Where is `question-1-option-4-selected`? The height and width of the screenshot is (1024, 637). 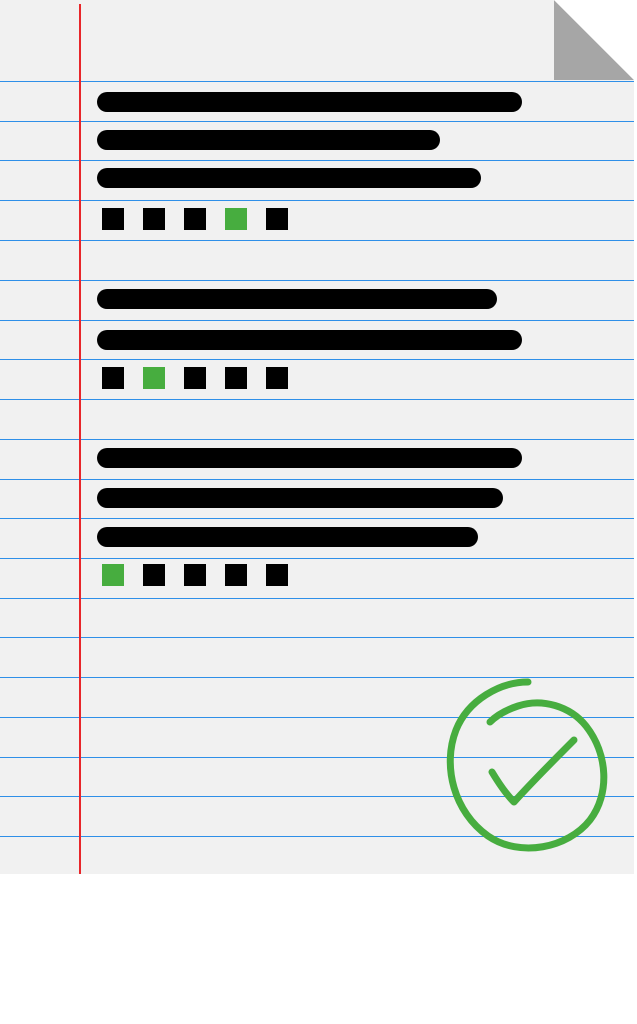 question-1-option-4-selected is located at coordinates (236, 219).